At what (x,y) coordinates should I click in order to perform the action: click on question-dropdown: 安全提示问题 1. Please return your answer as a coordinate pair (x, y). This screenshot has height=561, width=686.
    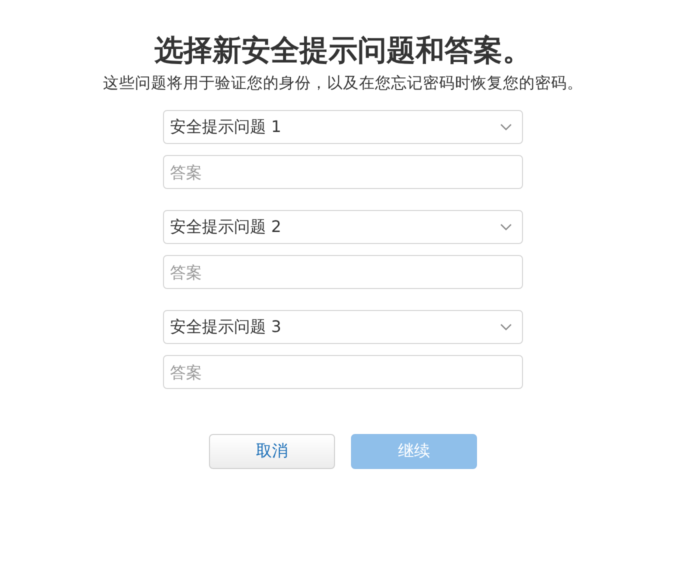
    Looking at the image, I should click on (343, 127).